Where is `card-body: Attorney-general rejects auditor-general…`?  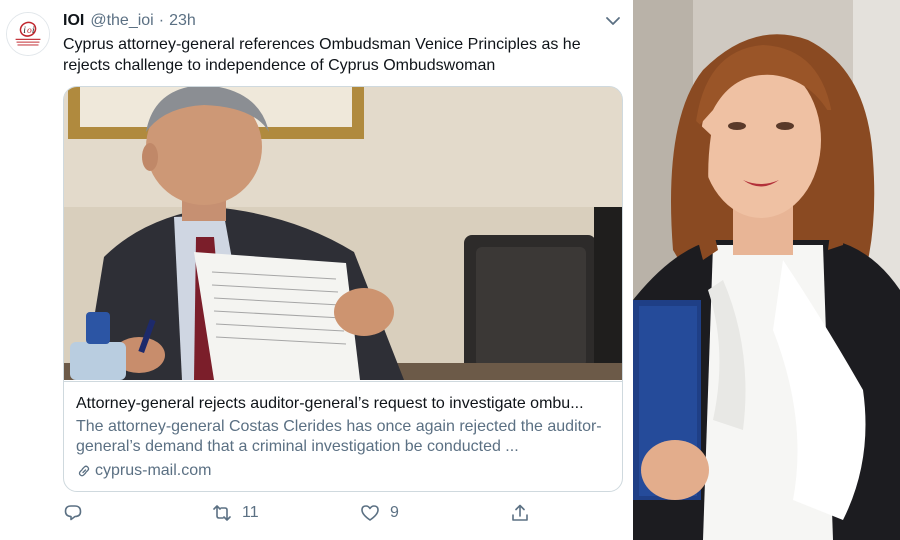
card-body: Attorney-general rejects auditor-general… is located at coordinates (343, 436).